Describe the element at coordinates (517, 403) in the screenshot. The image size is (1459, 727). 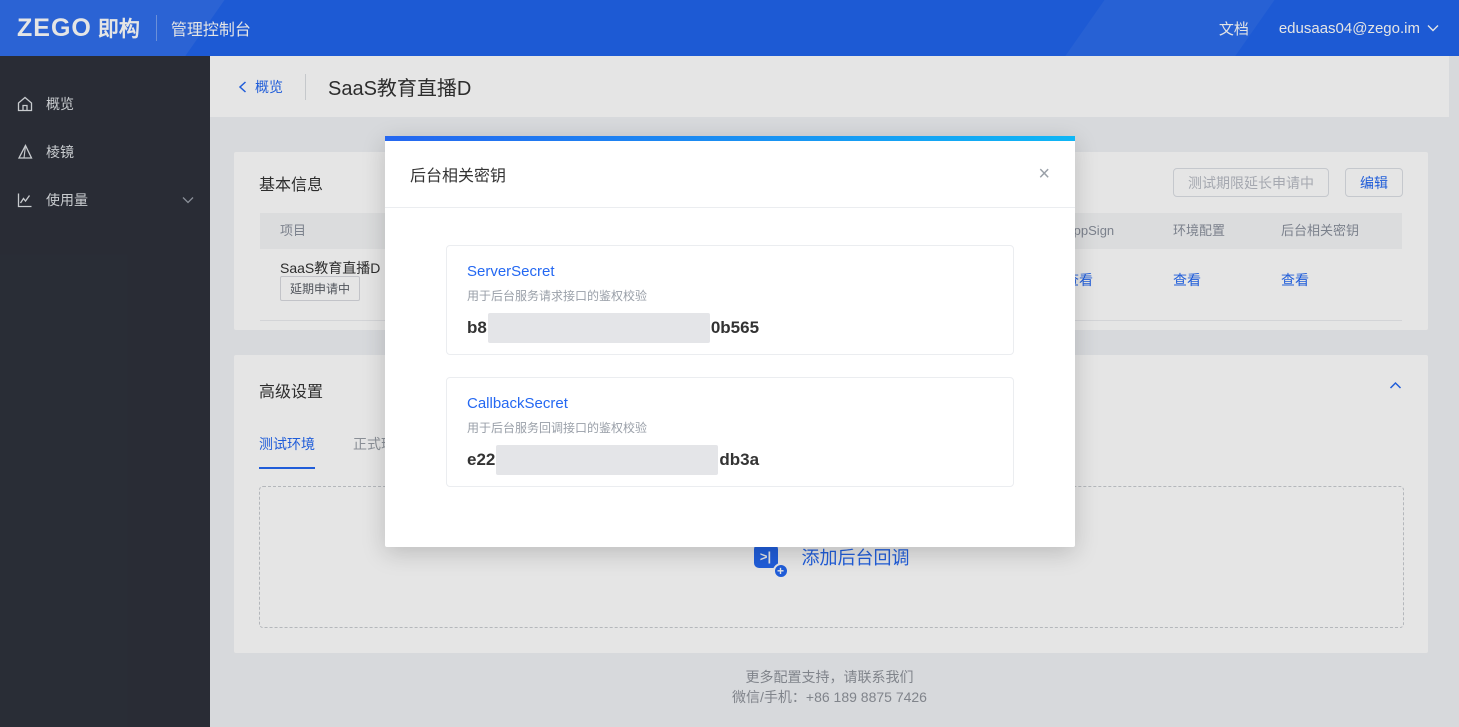
I see `callback-secret-title: CallbackSecret` at that location.